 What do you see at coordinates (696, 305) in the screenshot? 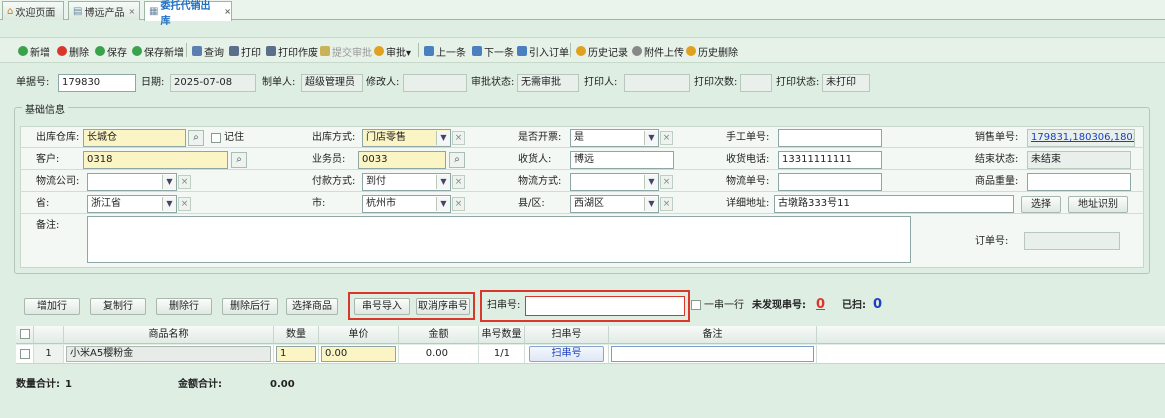
I see `one-per-row-checkbox` at bounding box center [696, 305].